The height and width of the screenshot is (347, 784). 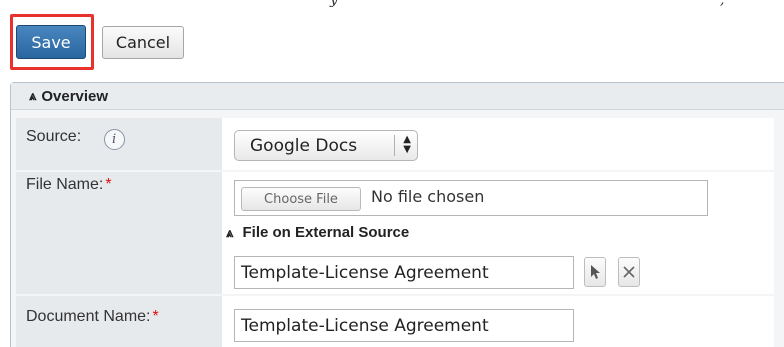 I want to click on cursor-arrow-icon, so click(x=595, y=272).